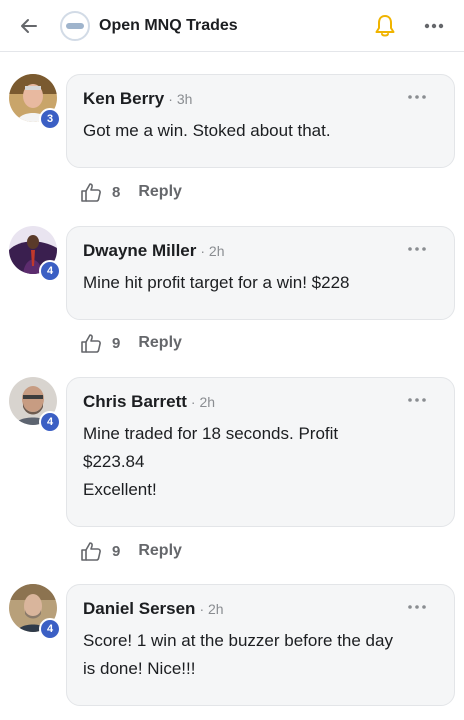  I want to click on more-options-button, so click(434, 26).